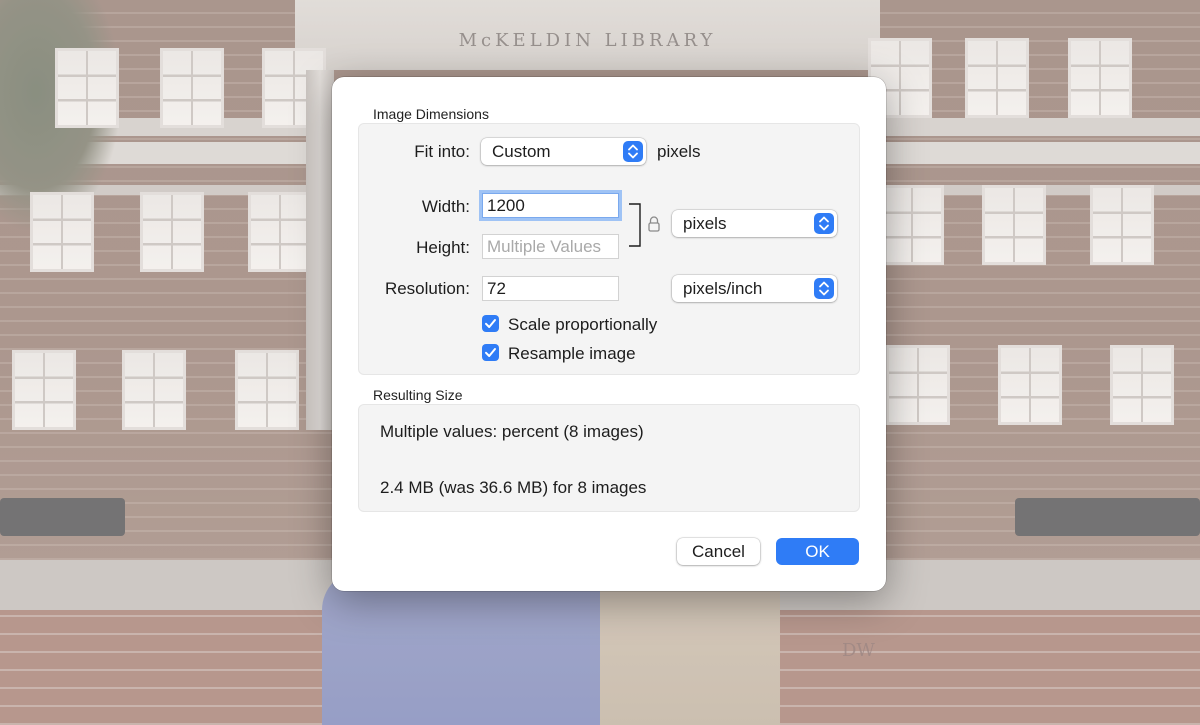 This screenshot has width=1200, height=725. I want to click on width-label: Width:, so click(445, 206).